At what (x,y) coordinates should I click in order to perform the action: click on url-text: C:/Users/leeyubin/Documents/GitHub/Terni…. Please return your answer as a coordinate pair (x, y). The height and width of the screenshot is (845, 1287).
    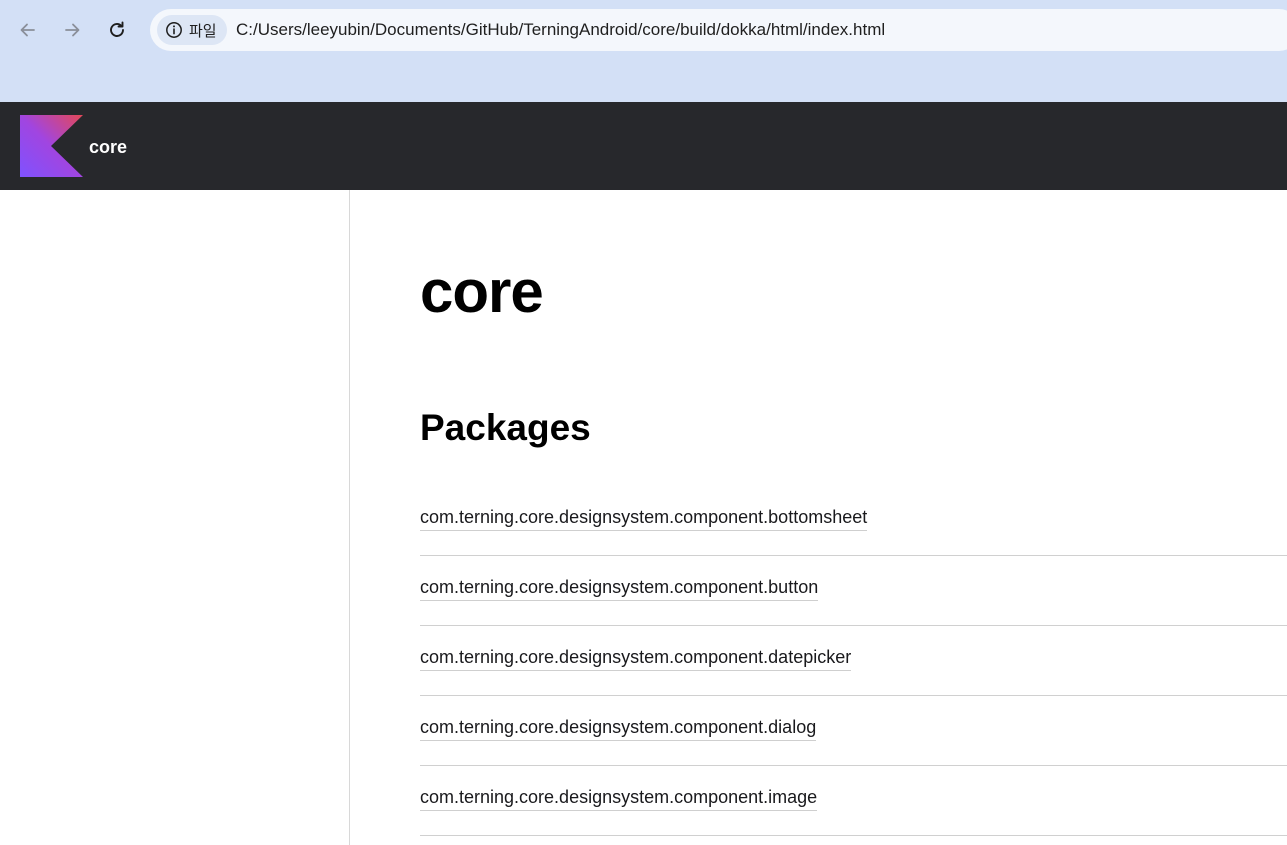
    Looking at the image, I should click on (560, 30).